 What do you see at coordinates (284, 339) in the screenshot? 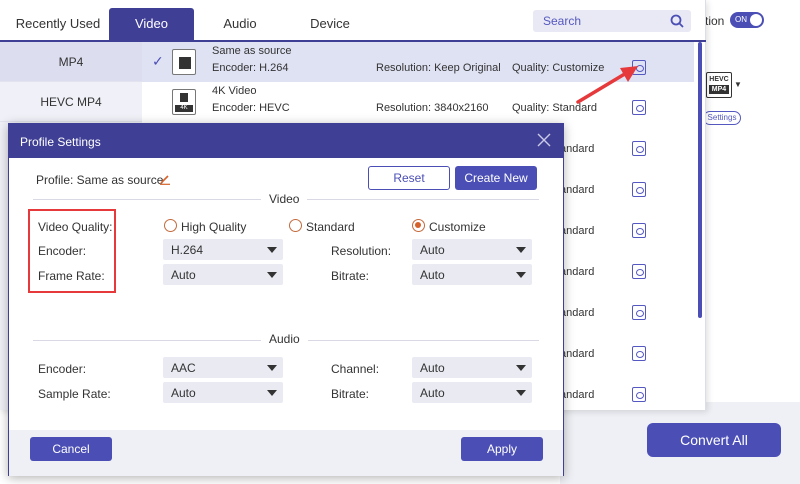
I see `audio-section-title: Audio` at bounding box center [284, 339].